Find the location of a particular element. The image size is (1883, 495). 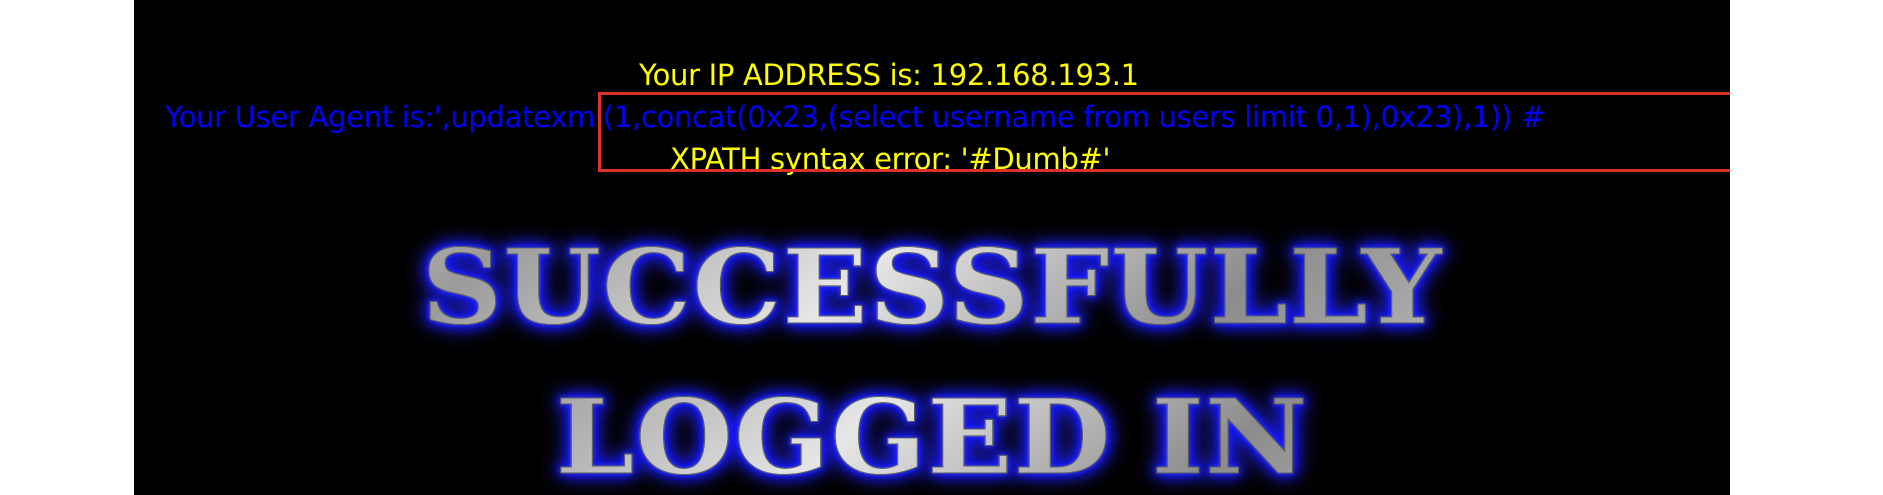

ip-address-text: Your IP ADDRESS is: 192.168.193.1 is located at coordinates (889, 75).